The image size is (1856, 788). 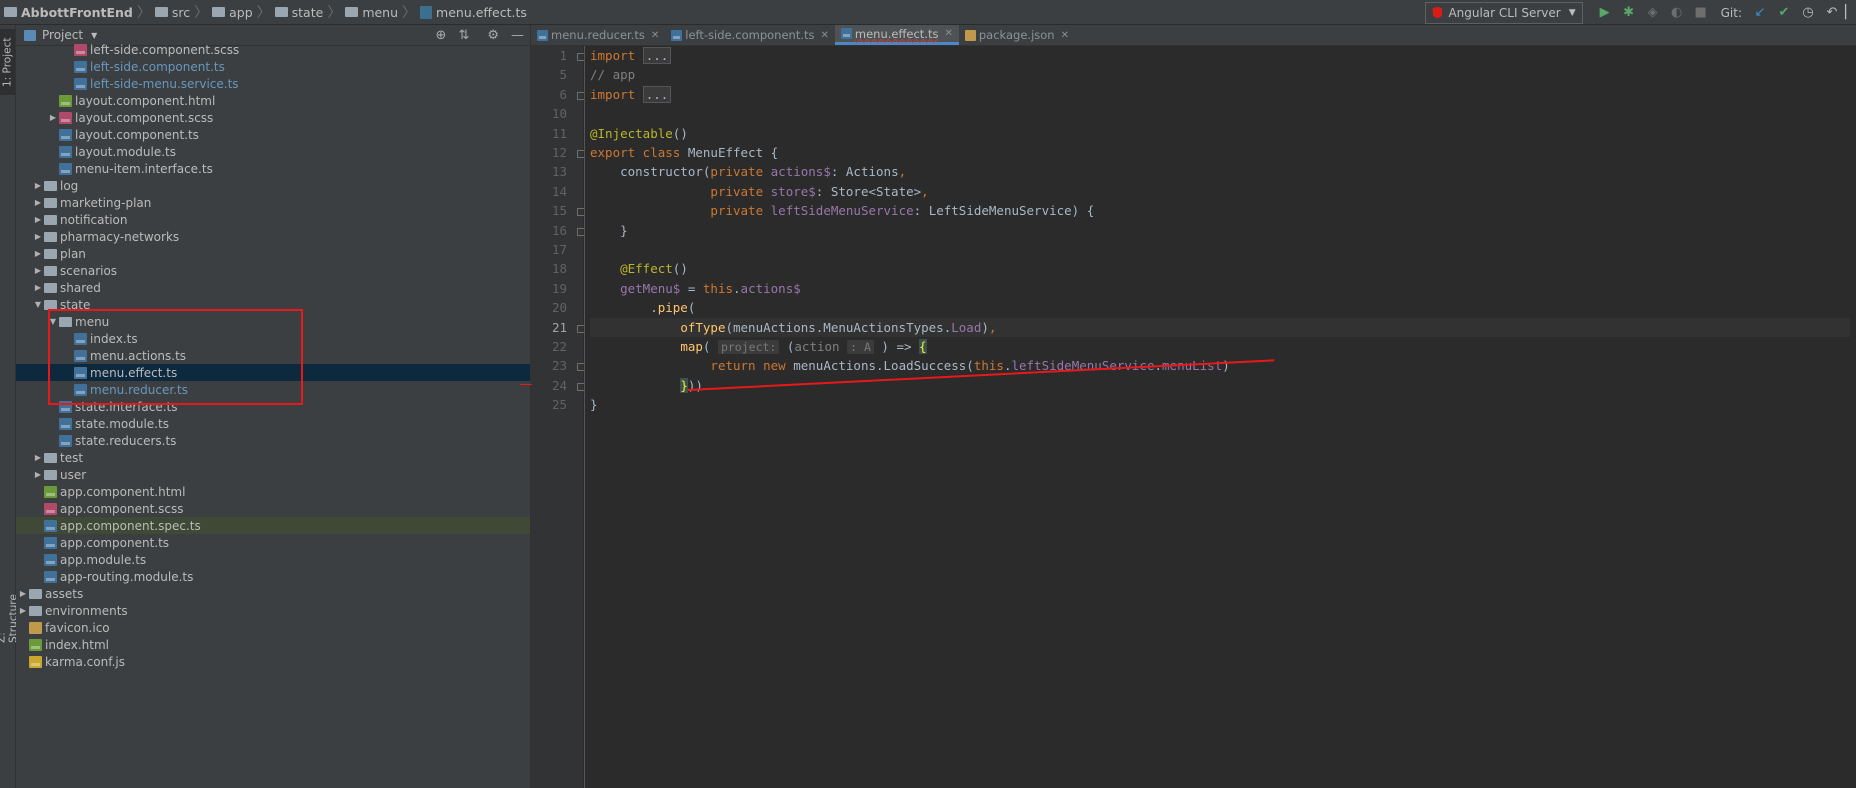 I want to click on code-token: this, so click(x=718, y=288).